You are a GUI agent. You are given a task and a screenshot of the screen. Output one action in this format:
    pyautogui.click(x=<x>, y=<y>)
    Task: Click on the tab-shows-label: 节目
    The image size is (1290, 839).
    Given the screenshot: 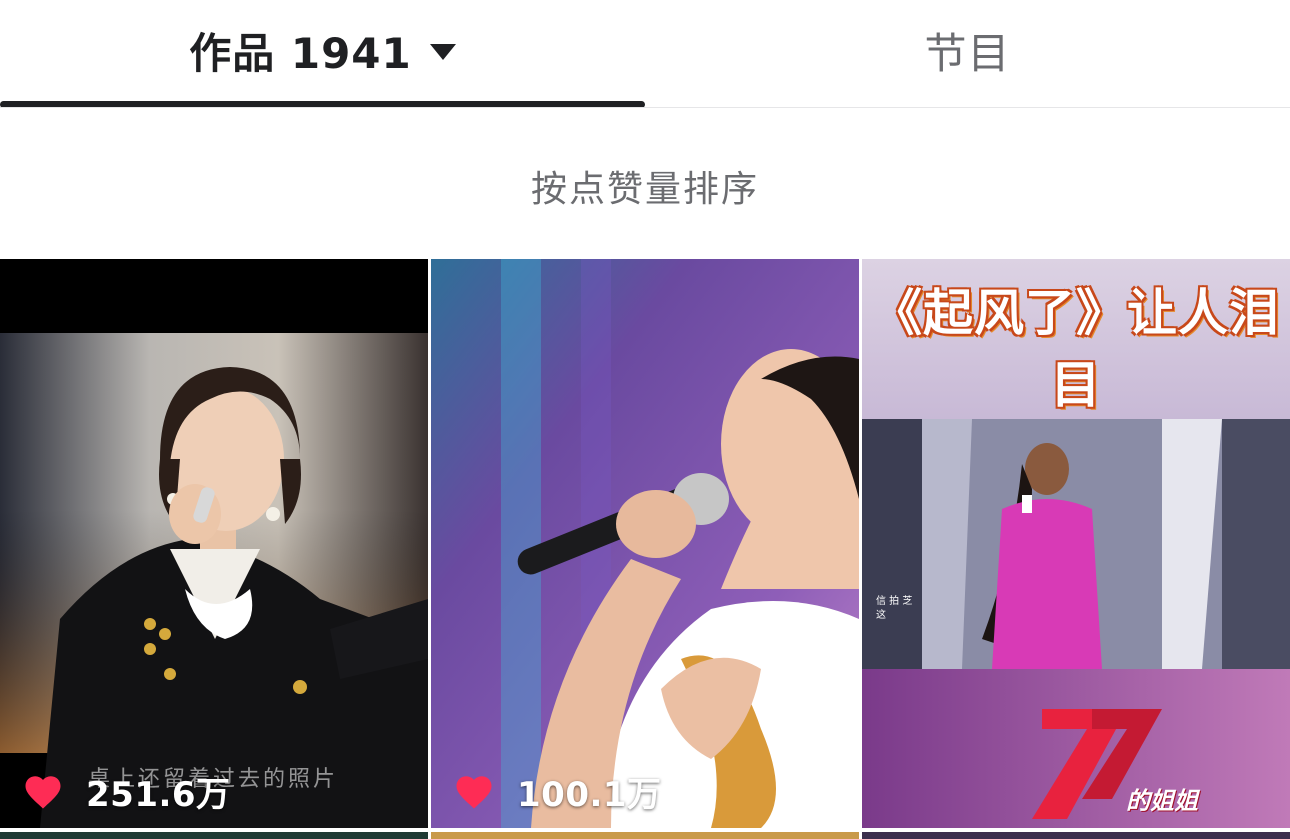 What is the action you would take?
    pyautogui.click(x=967, y=53)
    